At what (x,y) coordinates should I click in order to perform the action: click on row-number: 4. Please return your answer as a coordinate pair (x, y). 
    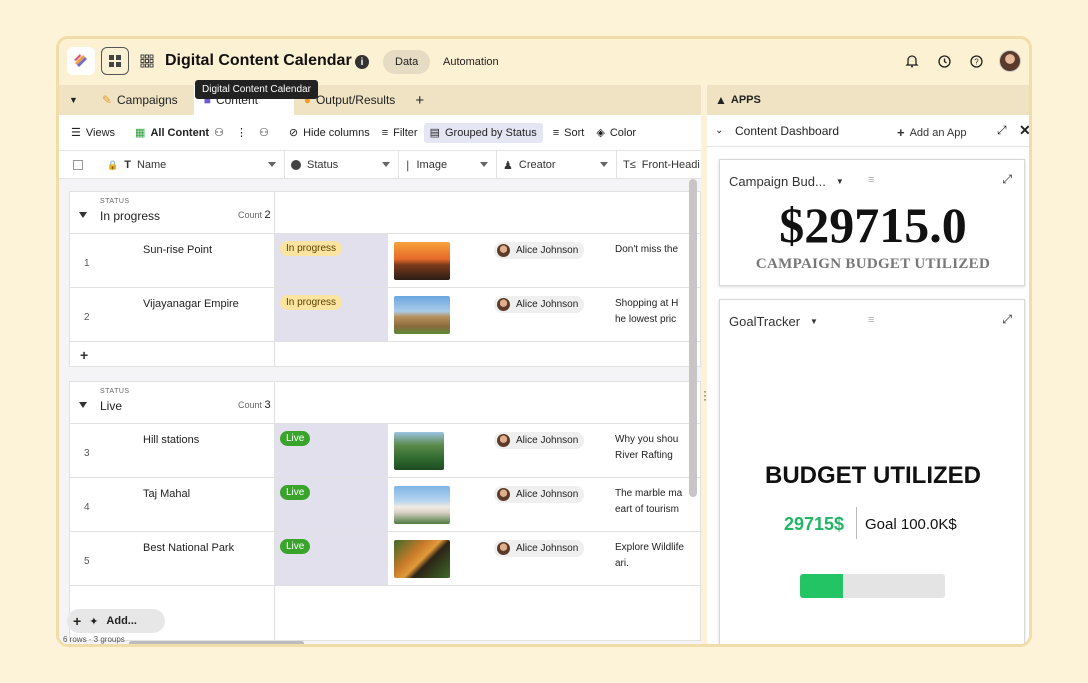
    Looking at the image, I should click on (87, 507).